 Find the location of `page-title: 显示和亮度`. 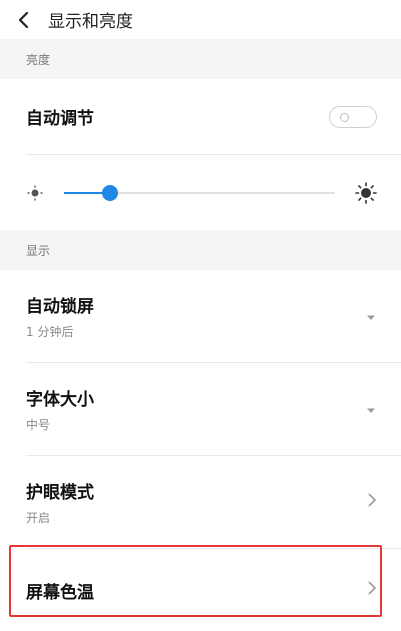

page-title: 显示和亮度 is located at coordinates (90, 22).